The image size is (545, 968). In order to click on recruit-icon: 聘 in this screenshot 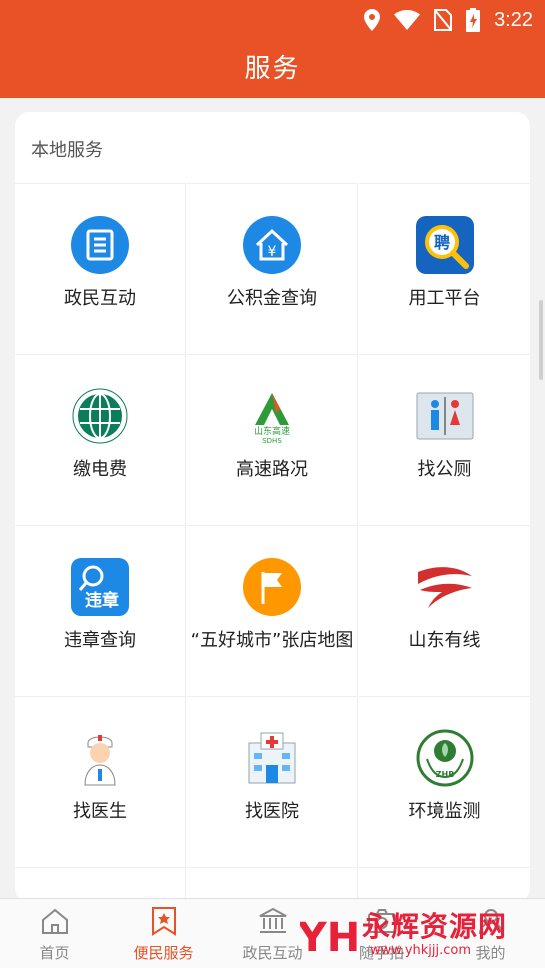, I will do `click(444, 245)`.